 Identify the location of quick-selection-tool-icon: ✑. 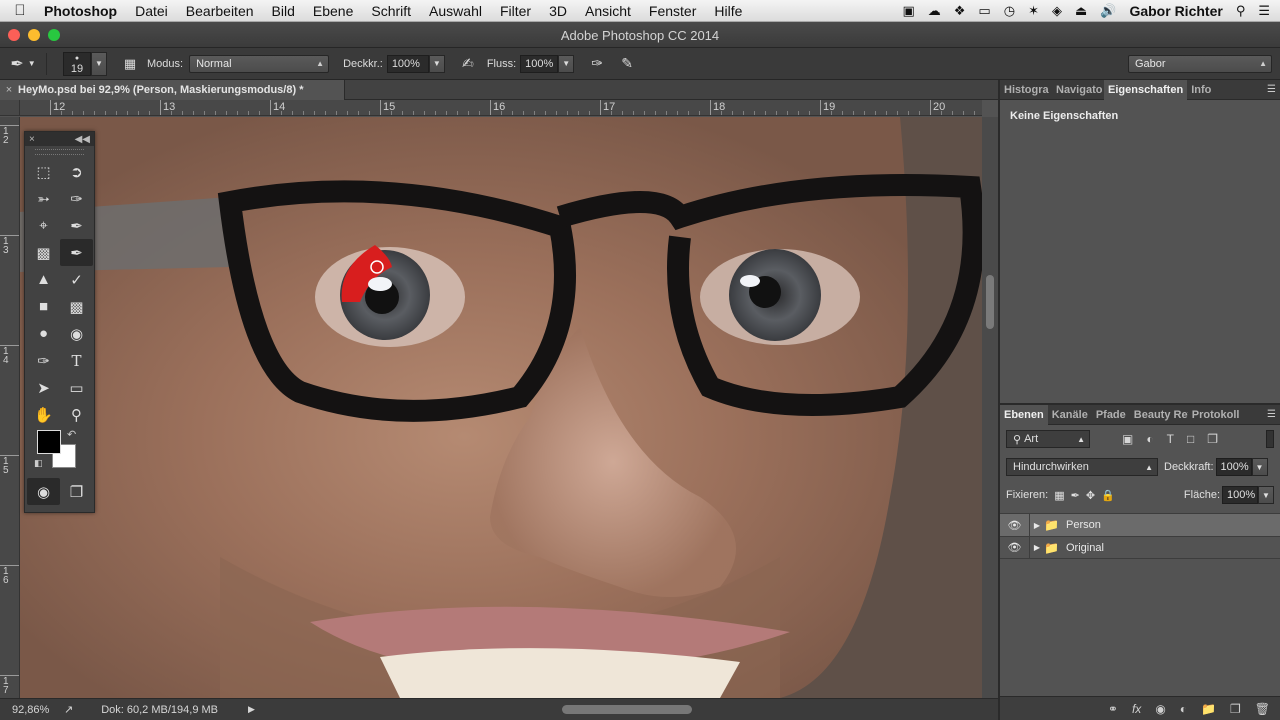
(76, 198).